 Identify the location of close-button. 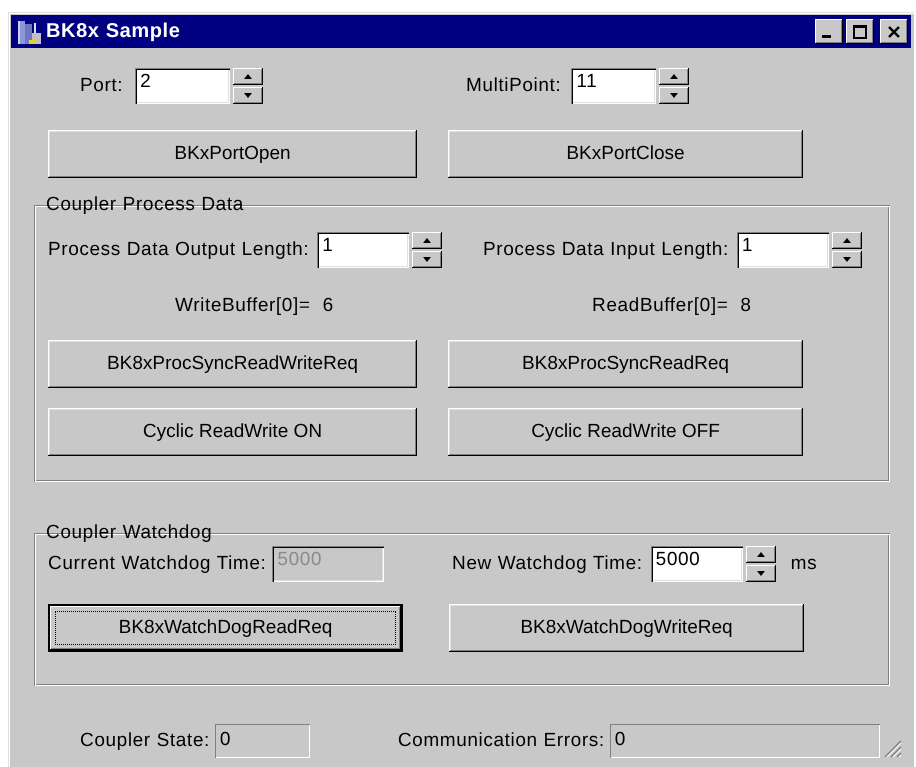
(894, 31).